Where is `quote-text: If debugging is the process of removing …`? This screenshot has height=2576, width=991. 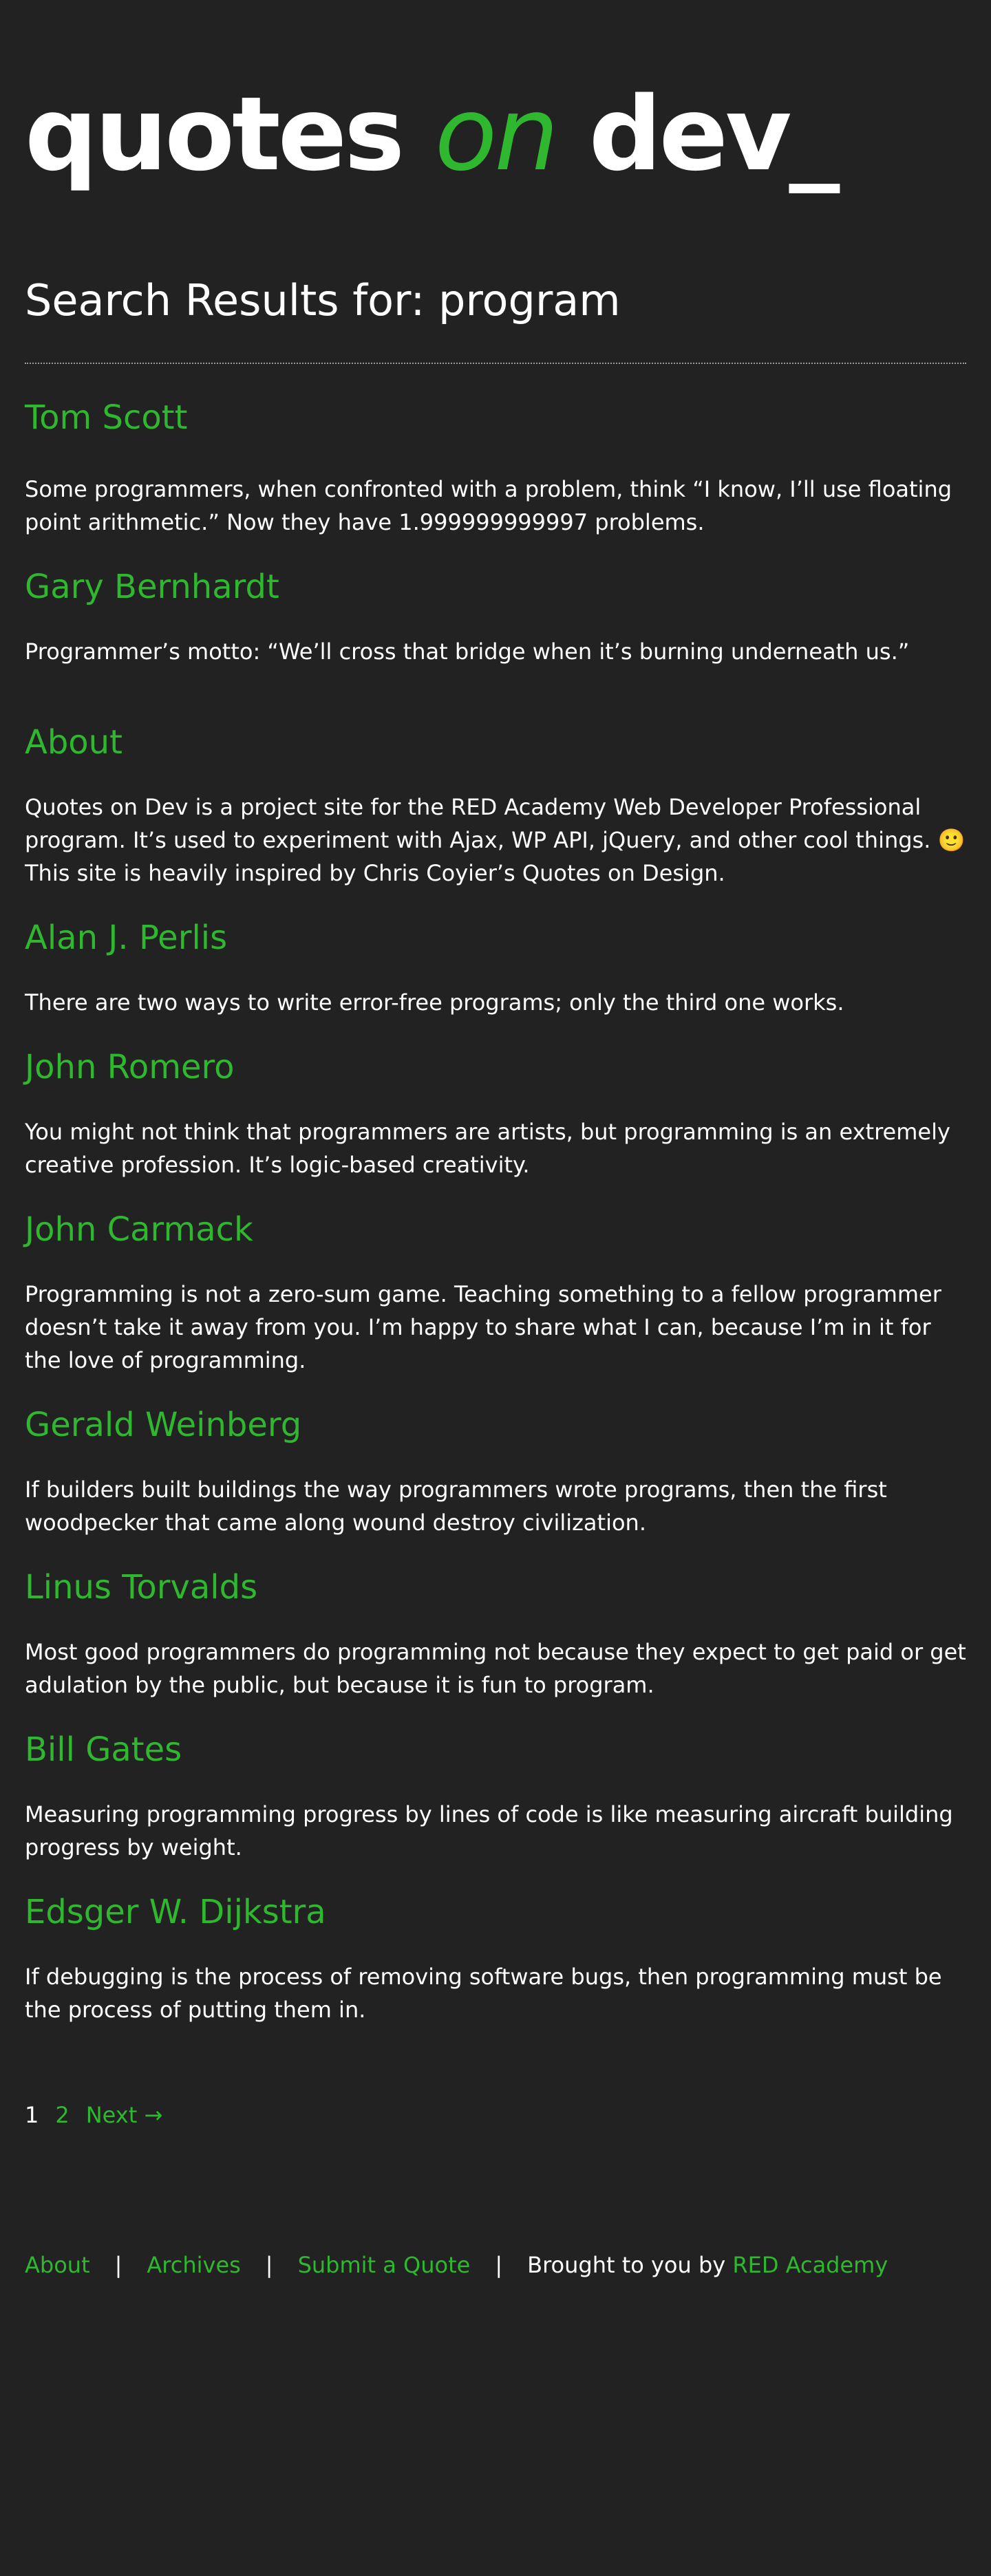
quote-text: If debugging is the process of removing … is located at coordinates (483, 1994).